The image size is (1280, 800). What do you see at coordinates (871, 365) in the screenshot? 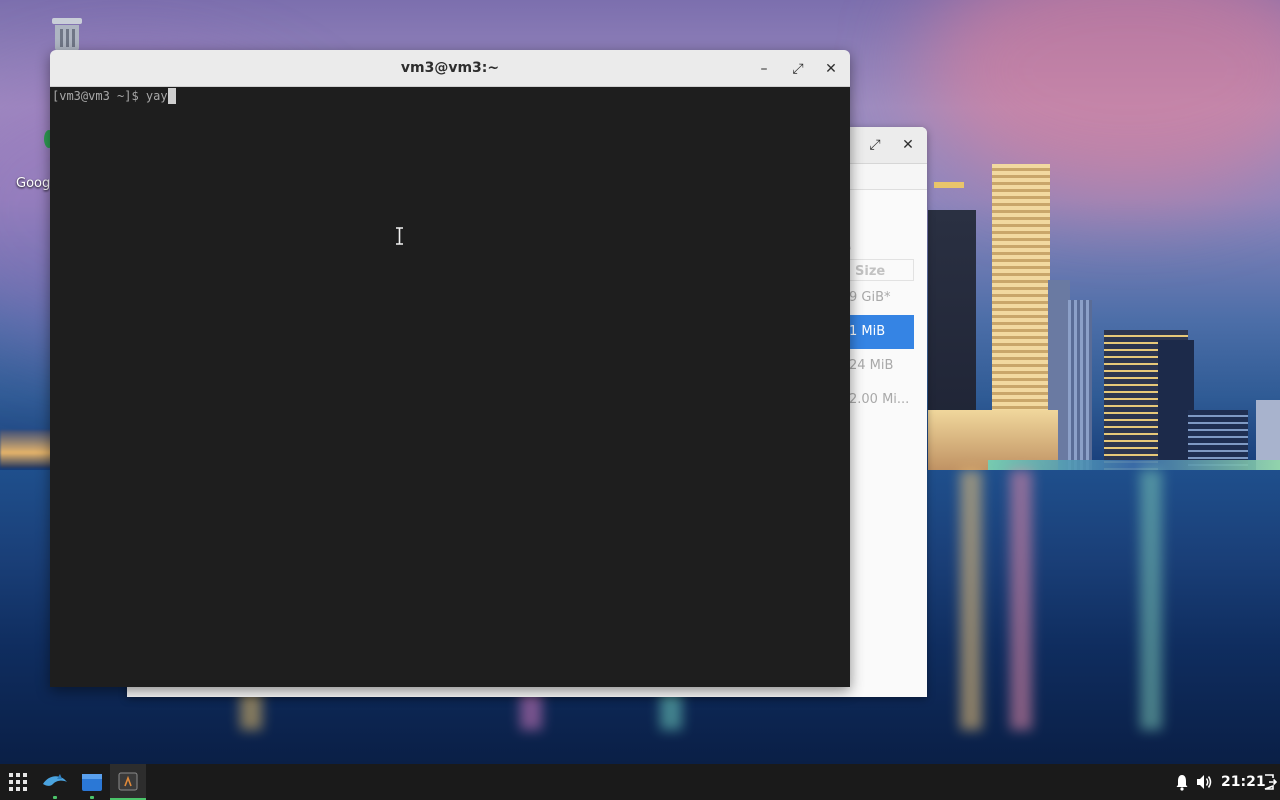
I see `partition-size: 24 MiB` at bounding box center [871, 365].